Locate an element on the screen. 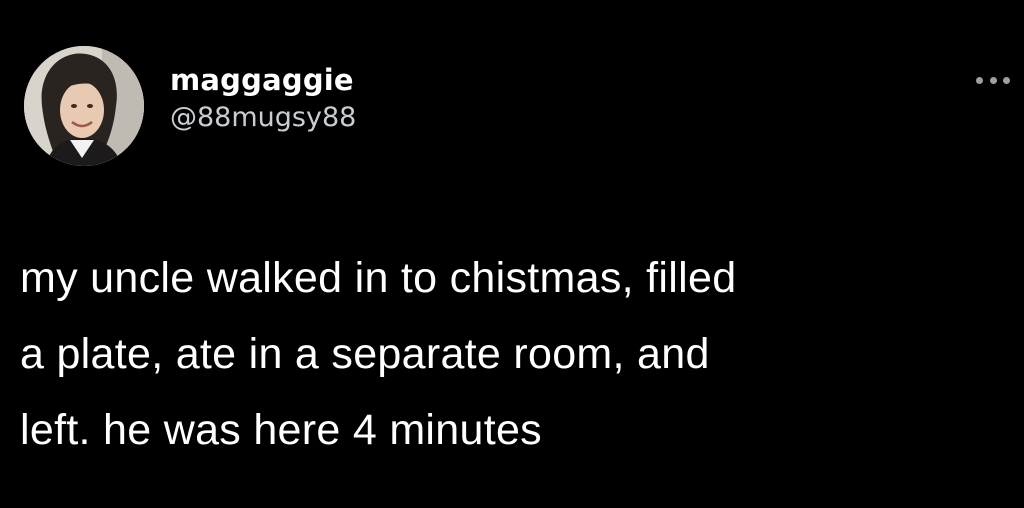 The image size is (1024, 508). tweet-text-line: left. he was here 4 minutes is located at coordinates (281, 430).